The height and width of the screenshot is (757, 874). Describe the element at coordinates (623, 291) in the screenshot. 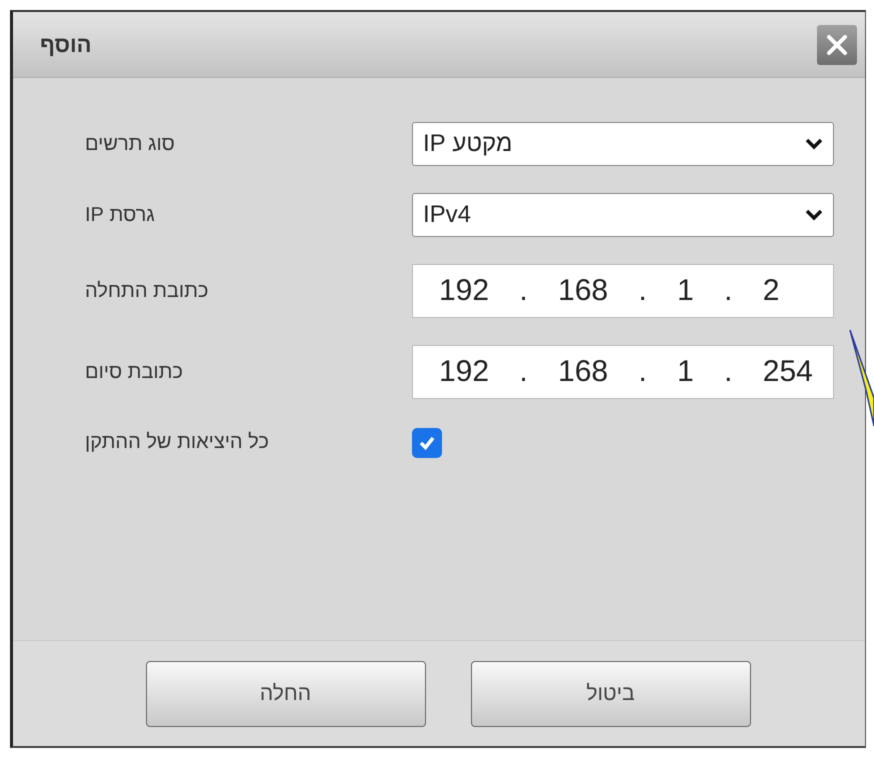

I see `ip-address-field: 192 . 168 . 1 . 2` at that location.